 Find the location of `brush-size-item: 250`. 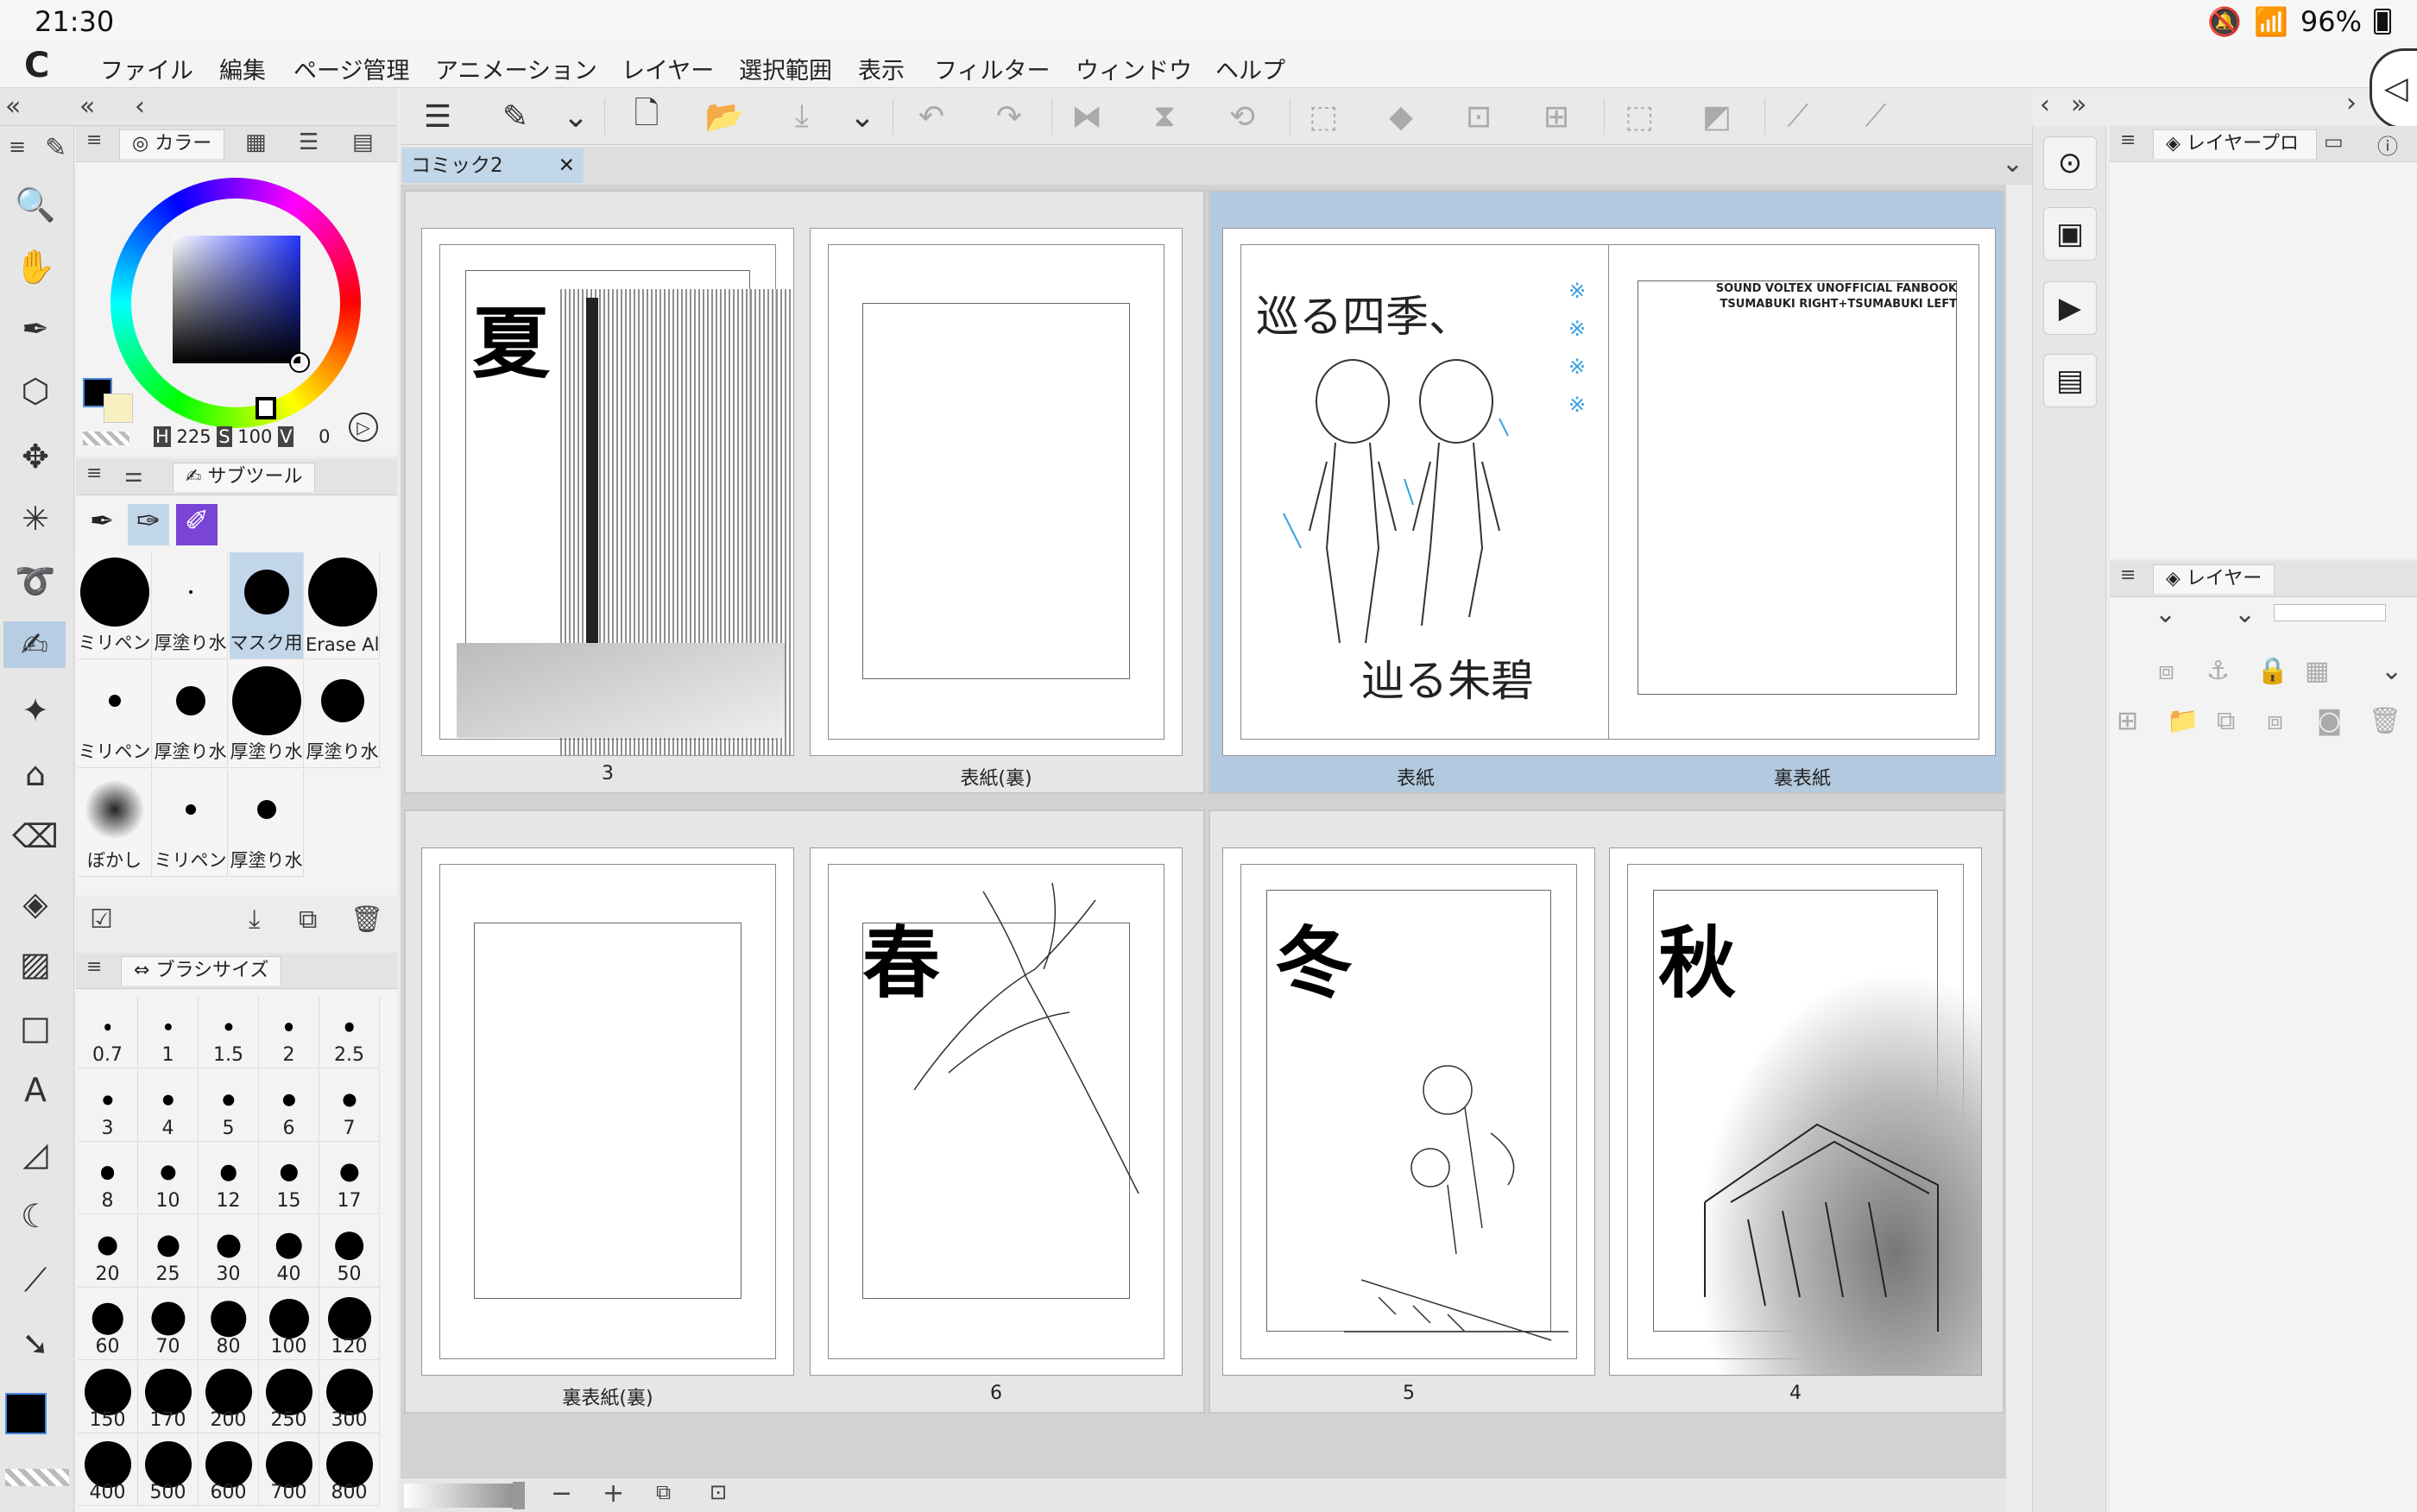

brush-size-item: 250 is located at coordinates (289, 1396).